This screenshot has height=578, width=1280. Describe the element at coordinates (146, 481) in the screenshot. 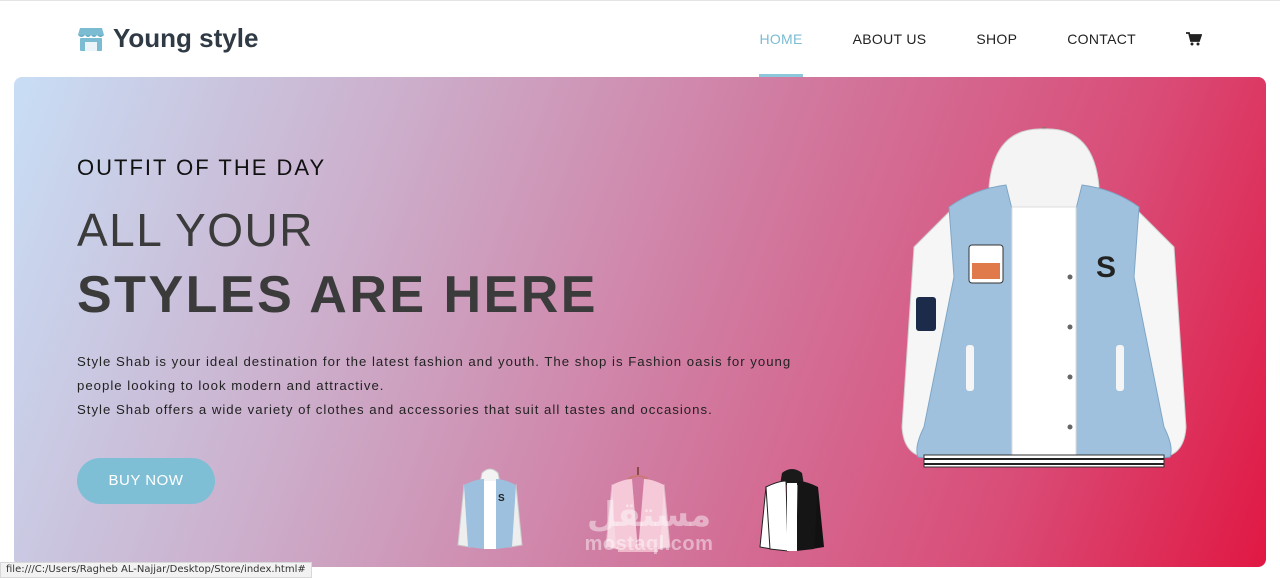

I see `buy-now-button: BUY NOW` at that location.